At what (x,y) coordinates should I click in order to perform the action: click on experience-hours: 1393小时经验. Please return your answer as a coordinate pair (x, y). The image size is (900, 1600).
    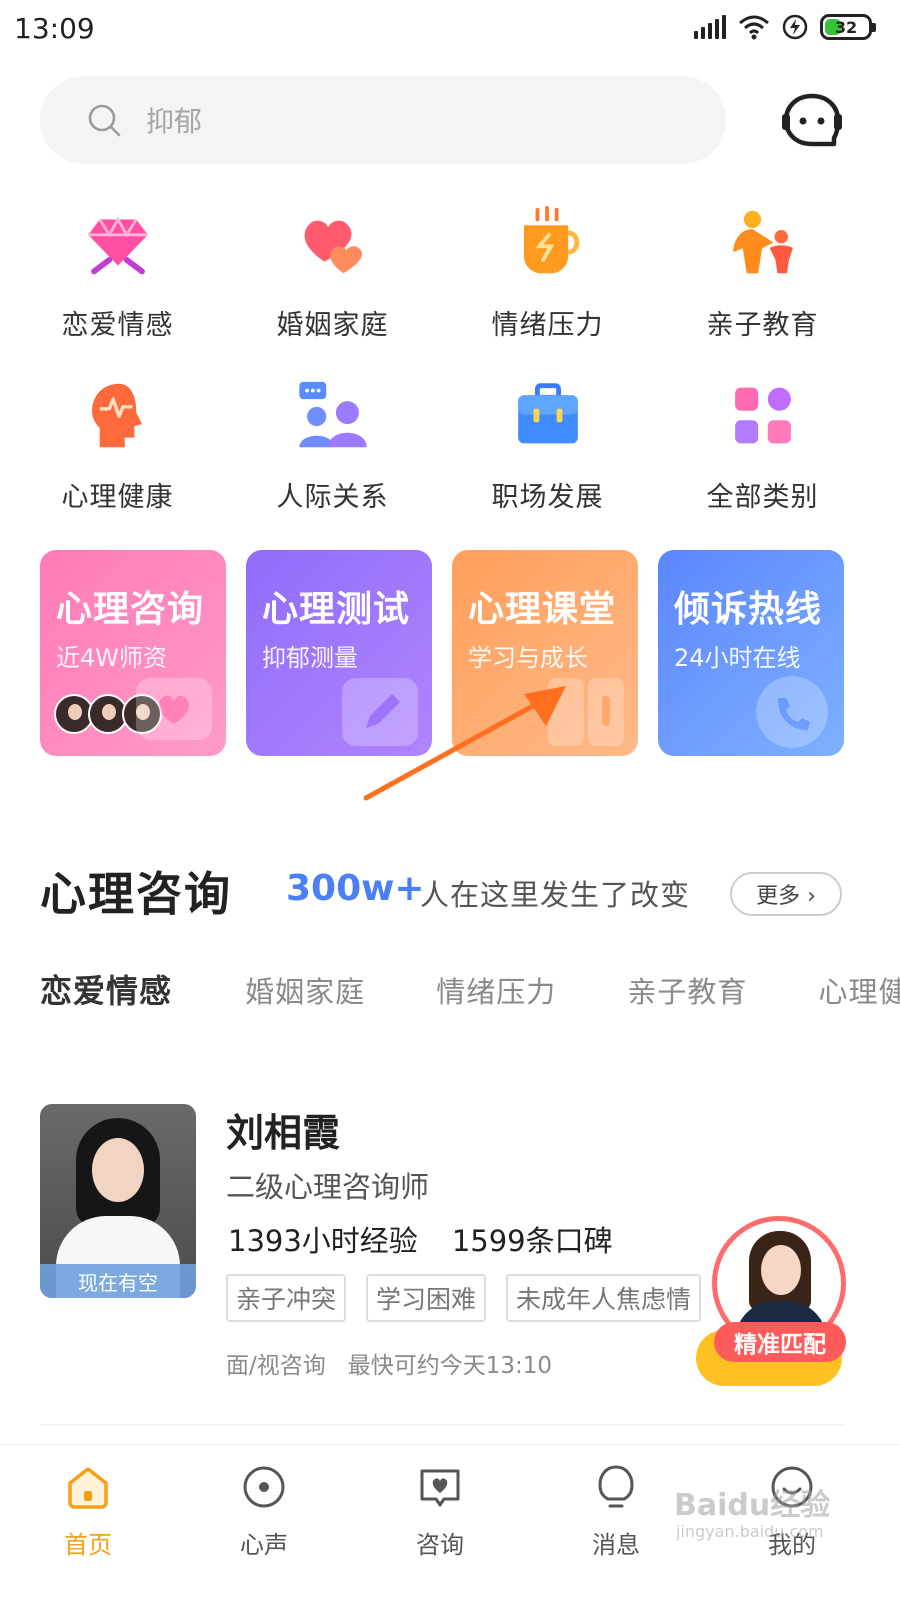
    Looking at the image, I should click on (323, 1241).